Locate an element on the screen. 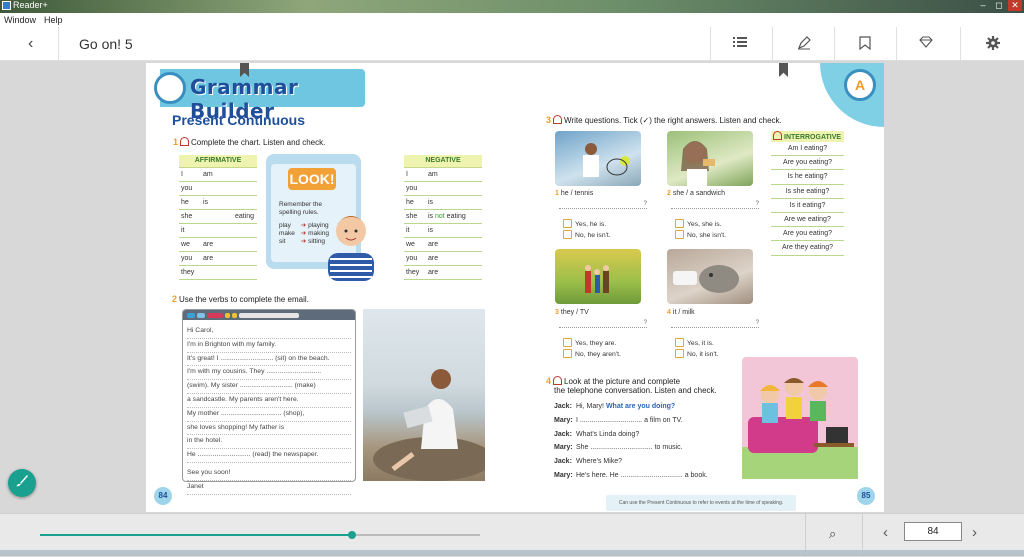 This screenshot has height=557, width=1024. task-number: 1 is located at coordinates (176, 142).